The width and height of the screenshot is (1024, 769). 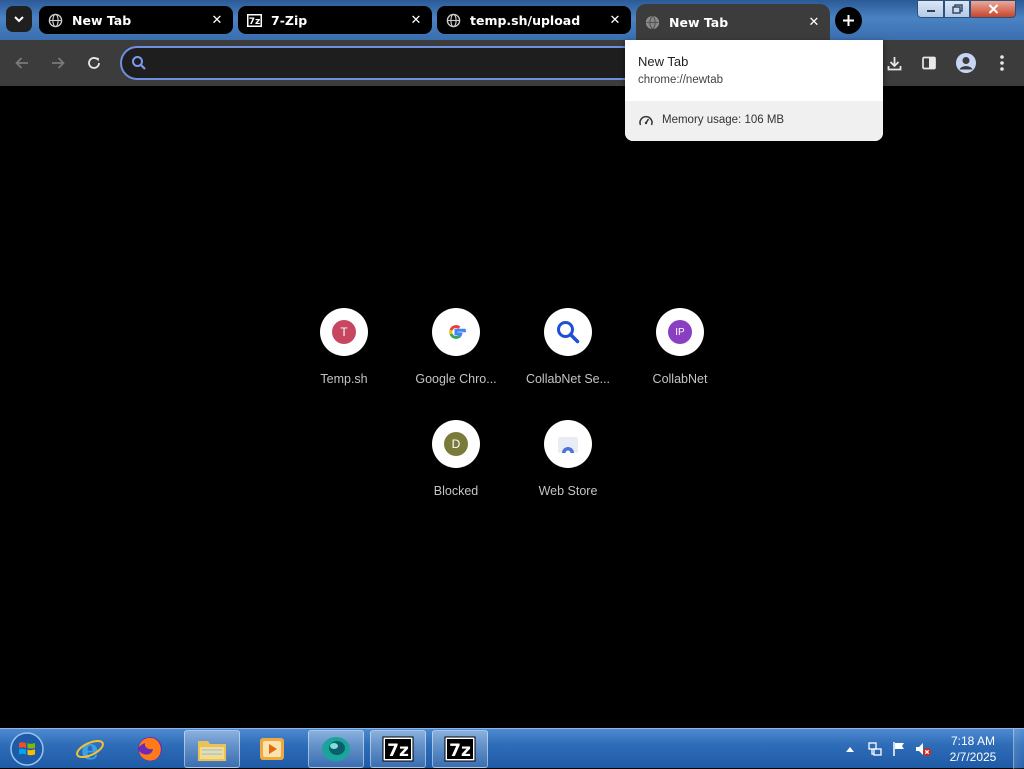 I want to click on new-tab-button, so click(x=848, y=20).